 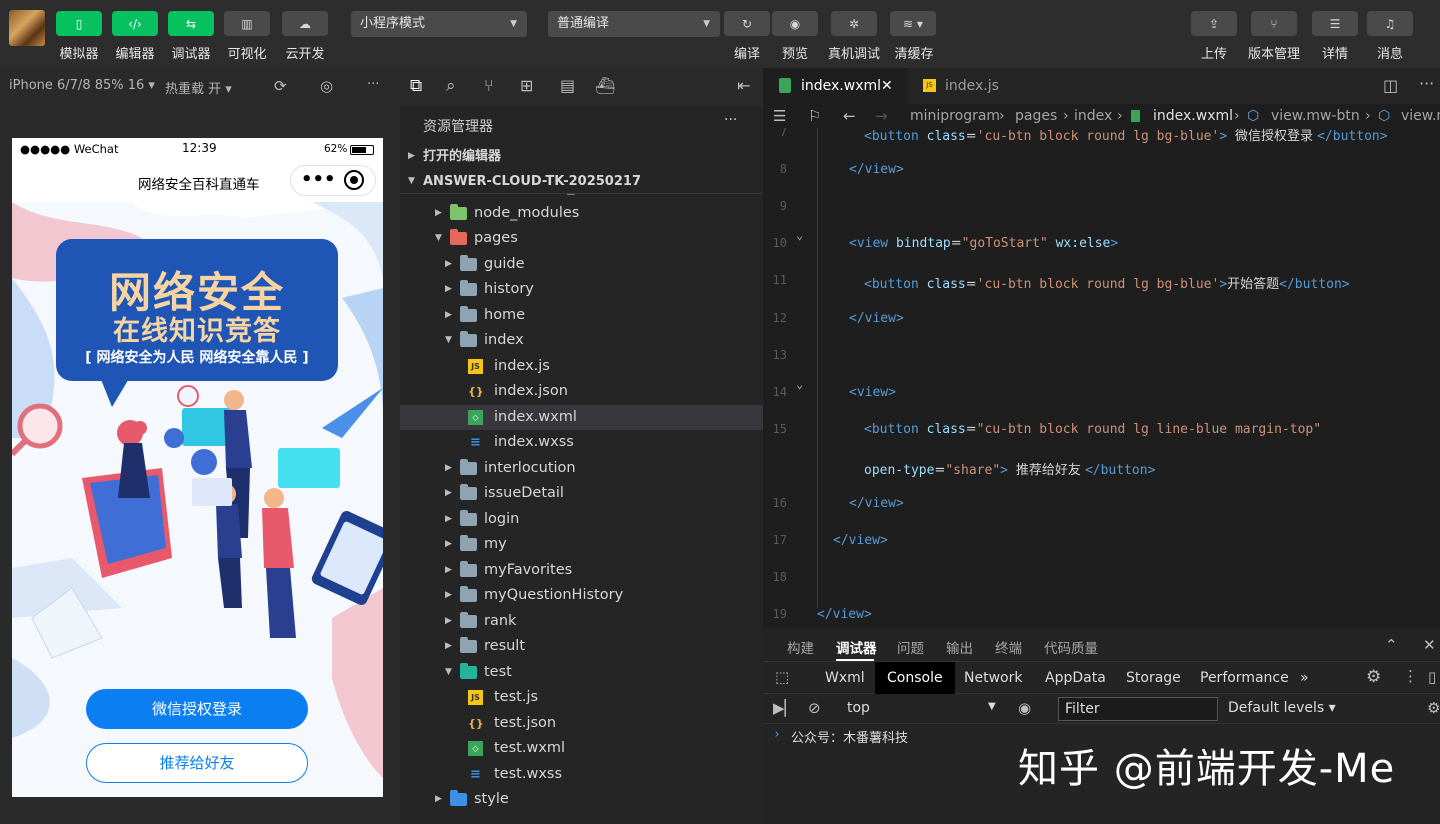 What do you see at coordinates (1244, 678) in the screenshot?
I see `panel-performance: Performance` at bounding box center [1244, 678].